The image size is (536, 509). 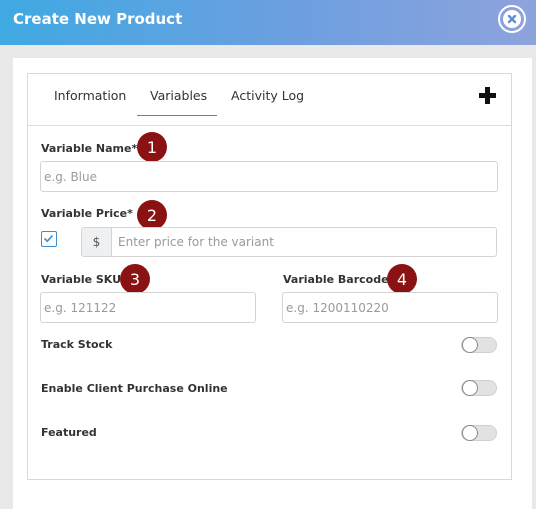 What do you see at coordinates (390, 307) in the screenshot?
I see `variable-barcode-input: e.g. 1200110220` at bounding box center [390, 307].